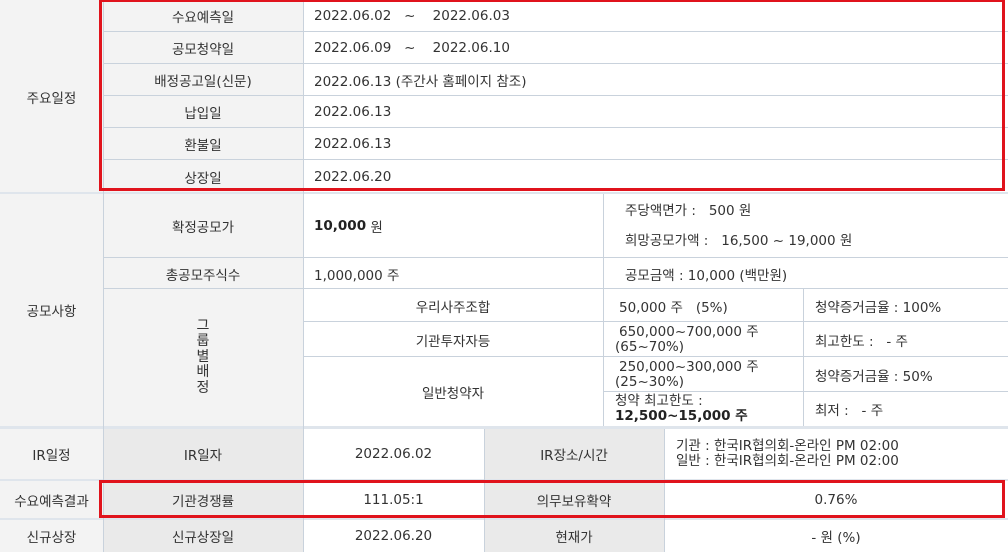 The image size is (1008, 552). Describe the element at coordinates (51, 454) in the screenshot. I see `ir-section-label: IR일정` at that location.